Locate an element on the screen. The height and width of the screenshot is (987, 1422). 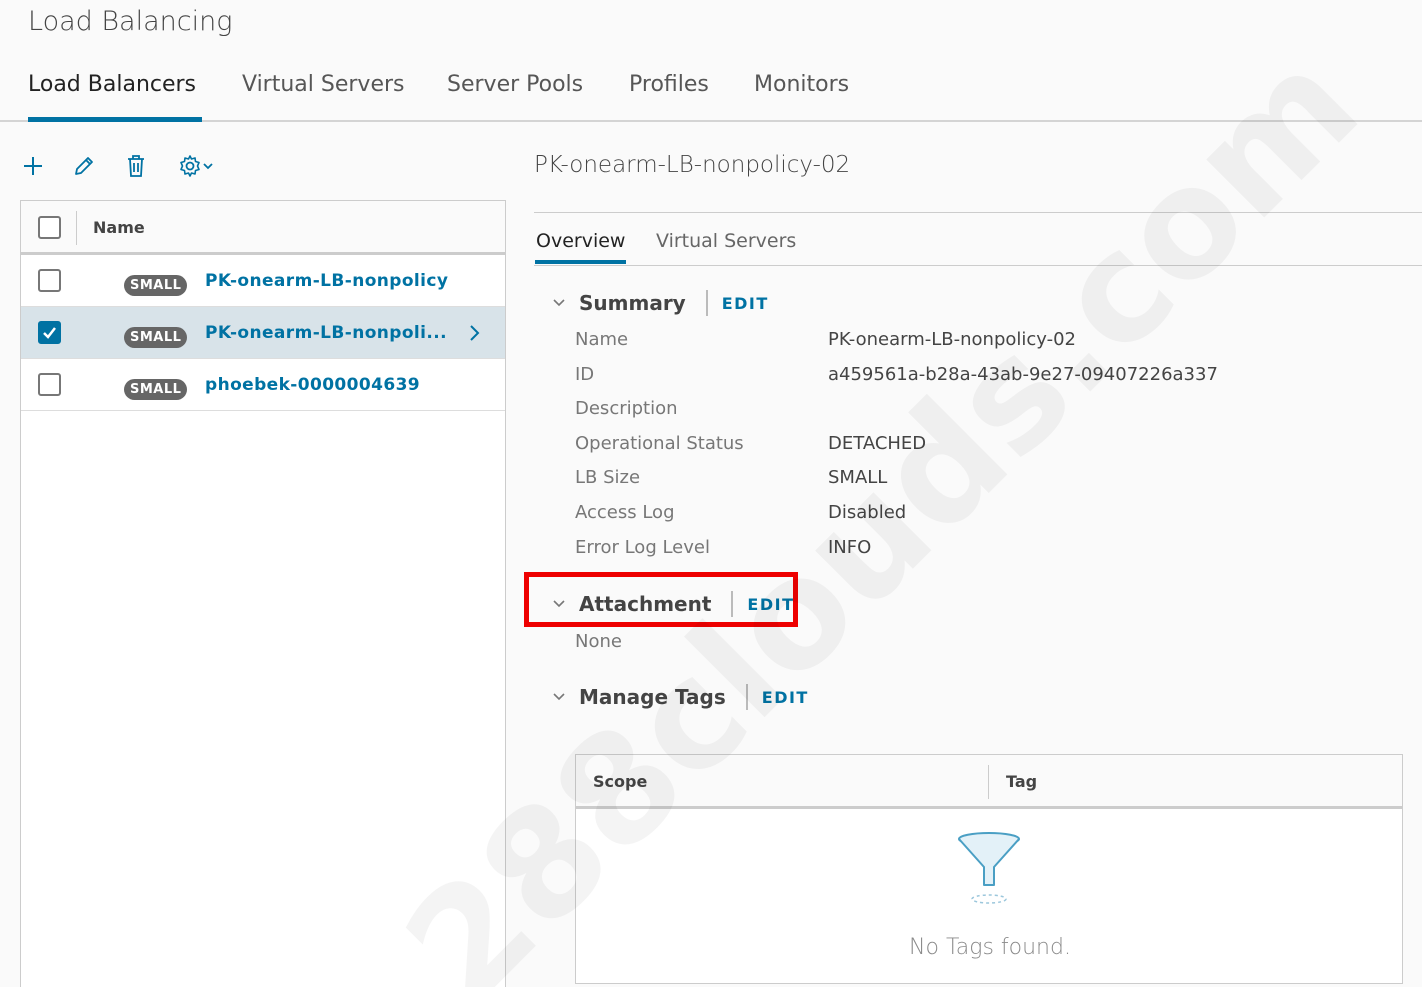
prop-label-operational-status: Operational Status is located at coordinates (659, 443).